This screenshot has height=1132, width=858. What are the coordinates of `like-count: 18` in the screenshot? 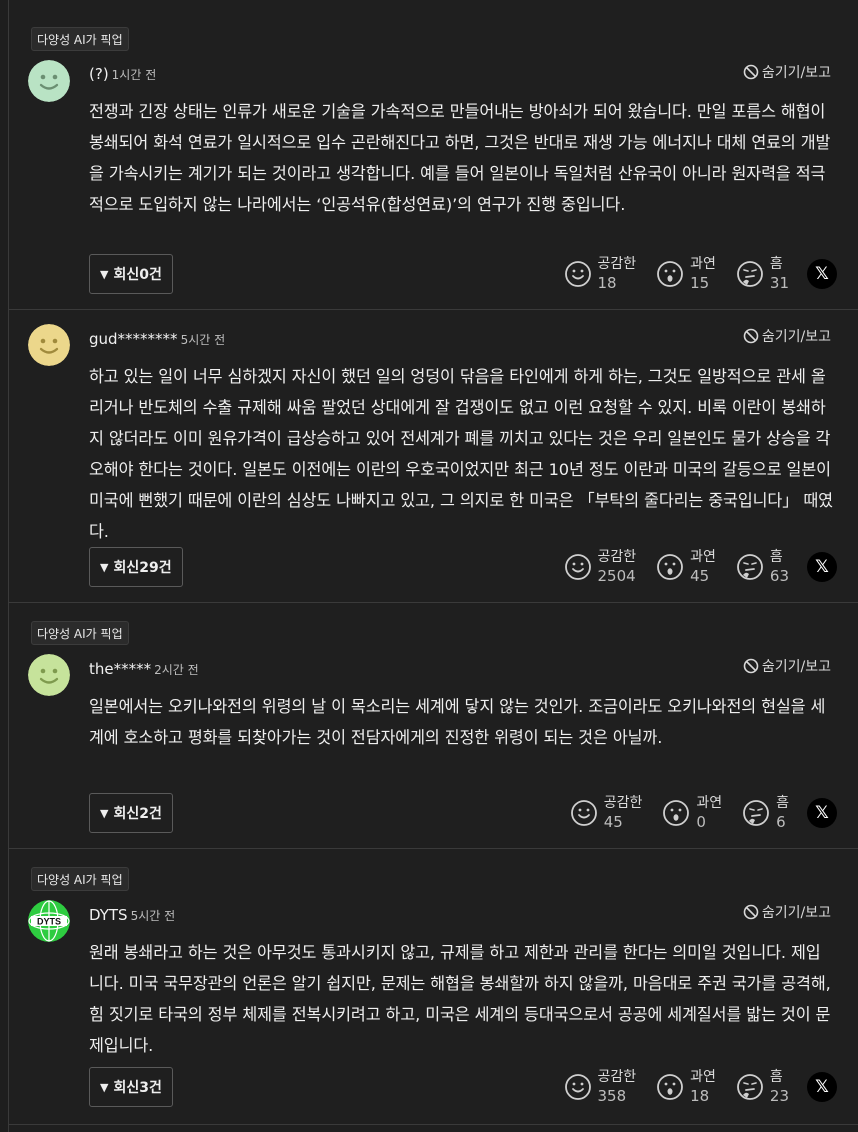 It's located at (607, 283).